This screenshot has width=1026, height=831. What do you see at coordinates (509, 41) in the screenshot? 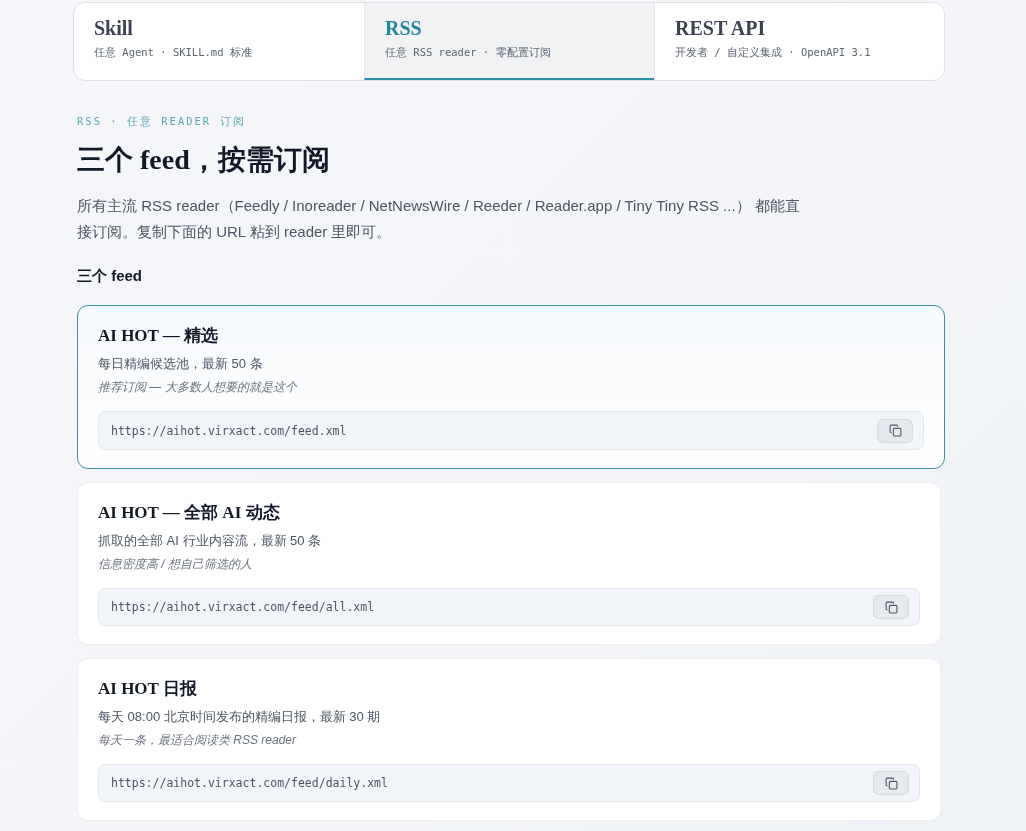
I see `tab: RSS 任意 RSS reader · 零配置订阅` at bounding box center [509, 41].